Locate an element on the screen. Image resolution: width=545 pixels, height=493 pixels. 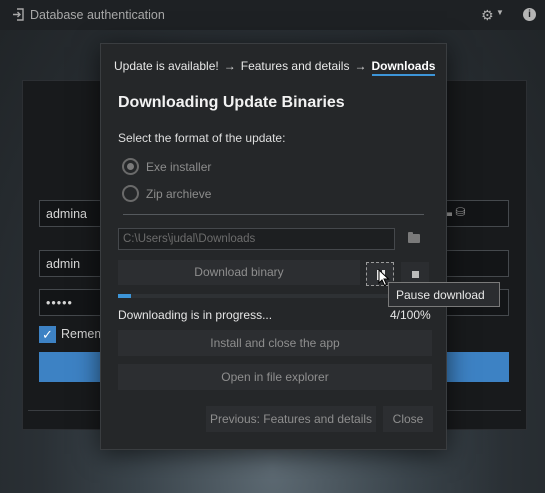
close-button: Close is located at coordinates (408, 419).